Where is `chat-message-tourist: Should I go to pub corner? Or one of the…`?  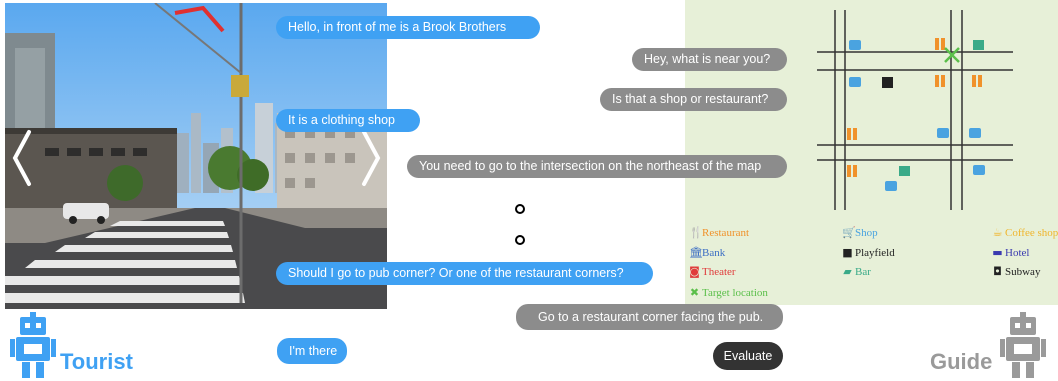 chat-message-tourist: Should I go to pub corner? Or one of the… is located at coordinates (464, 273).